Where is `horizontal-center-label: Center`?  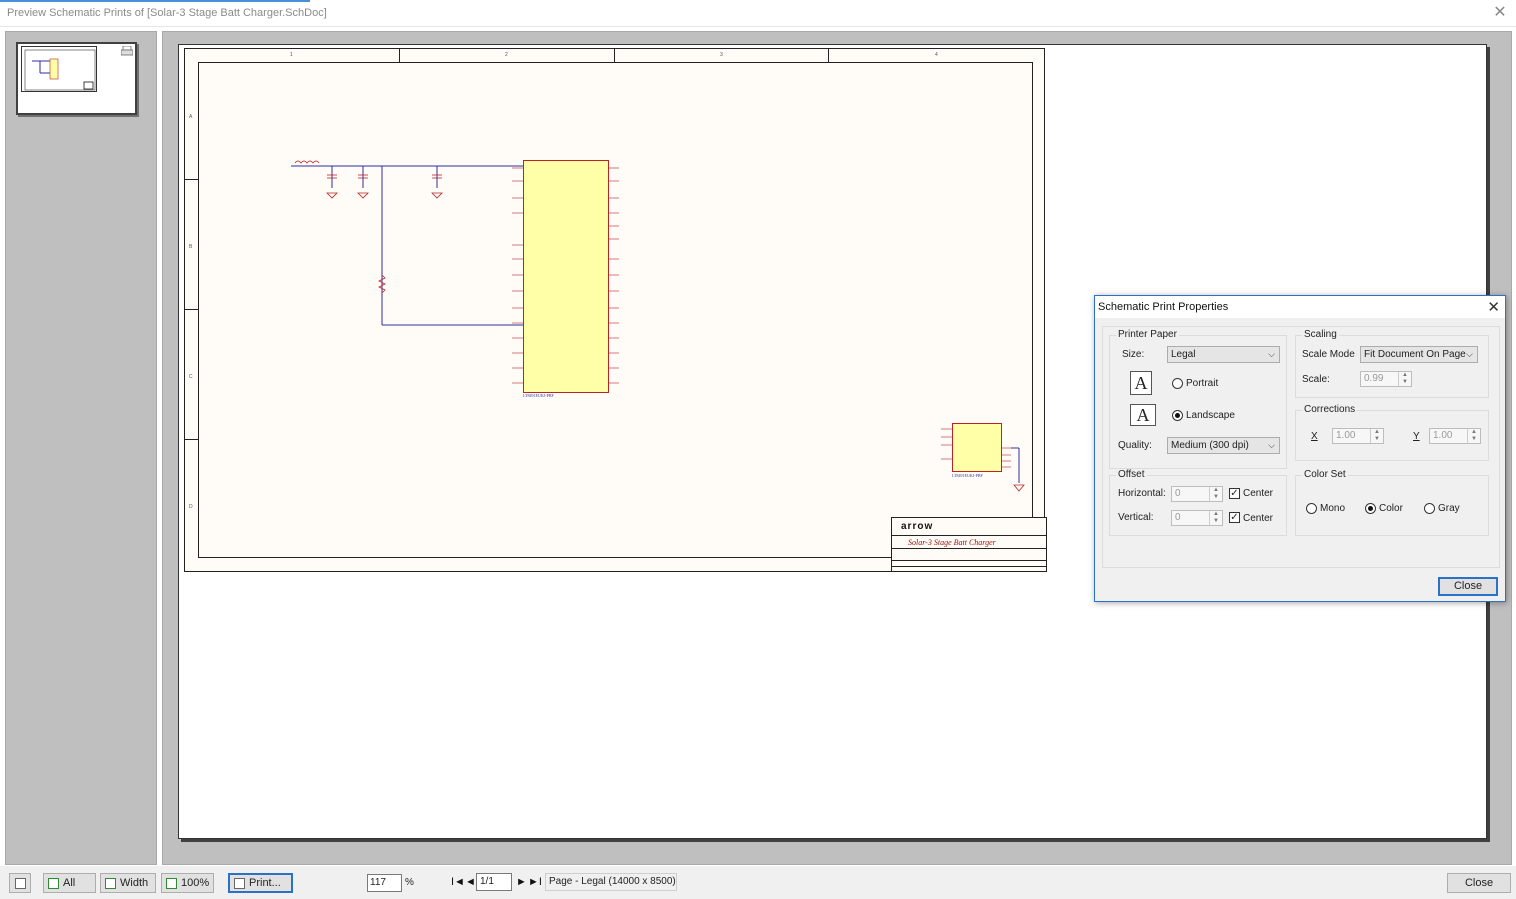 horizontal-center-label: Center is located at coordinates (1258, 493).